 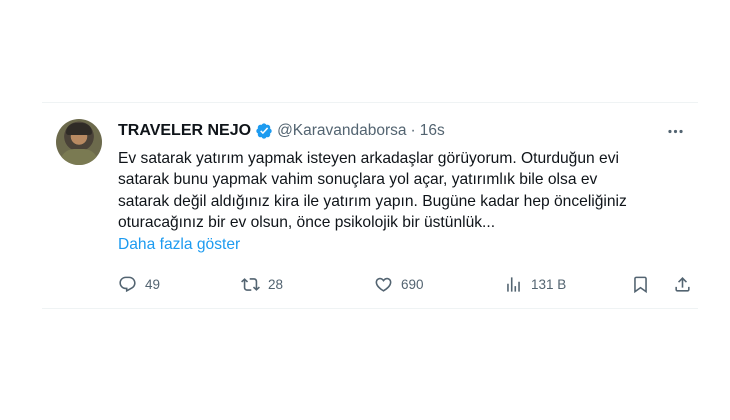 I want to click on action-bar: 49 28 690 131 B, so click(x=405, y=284).